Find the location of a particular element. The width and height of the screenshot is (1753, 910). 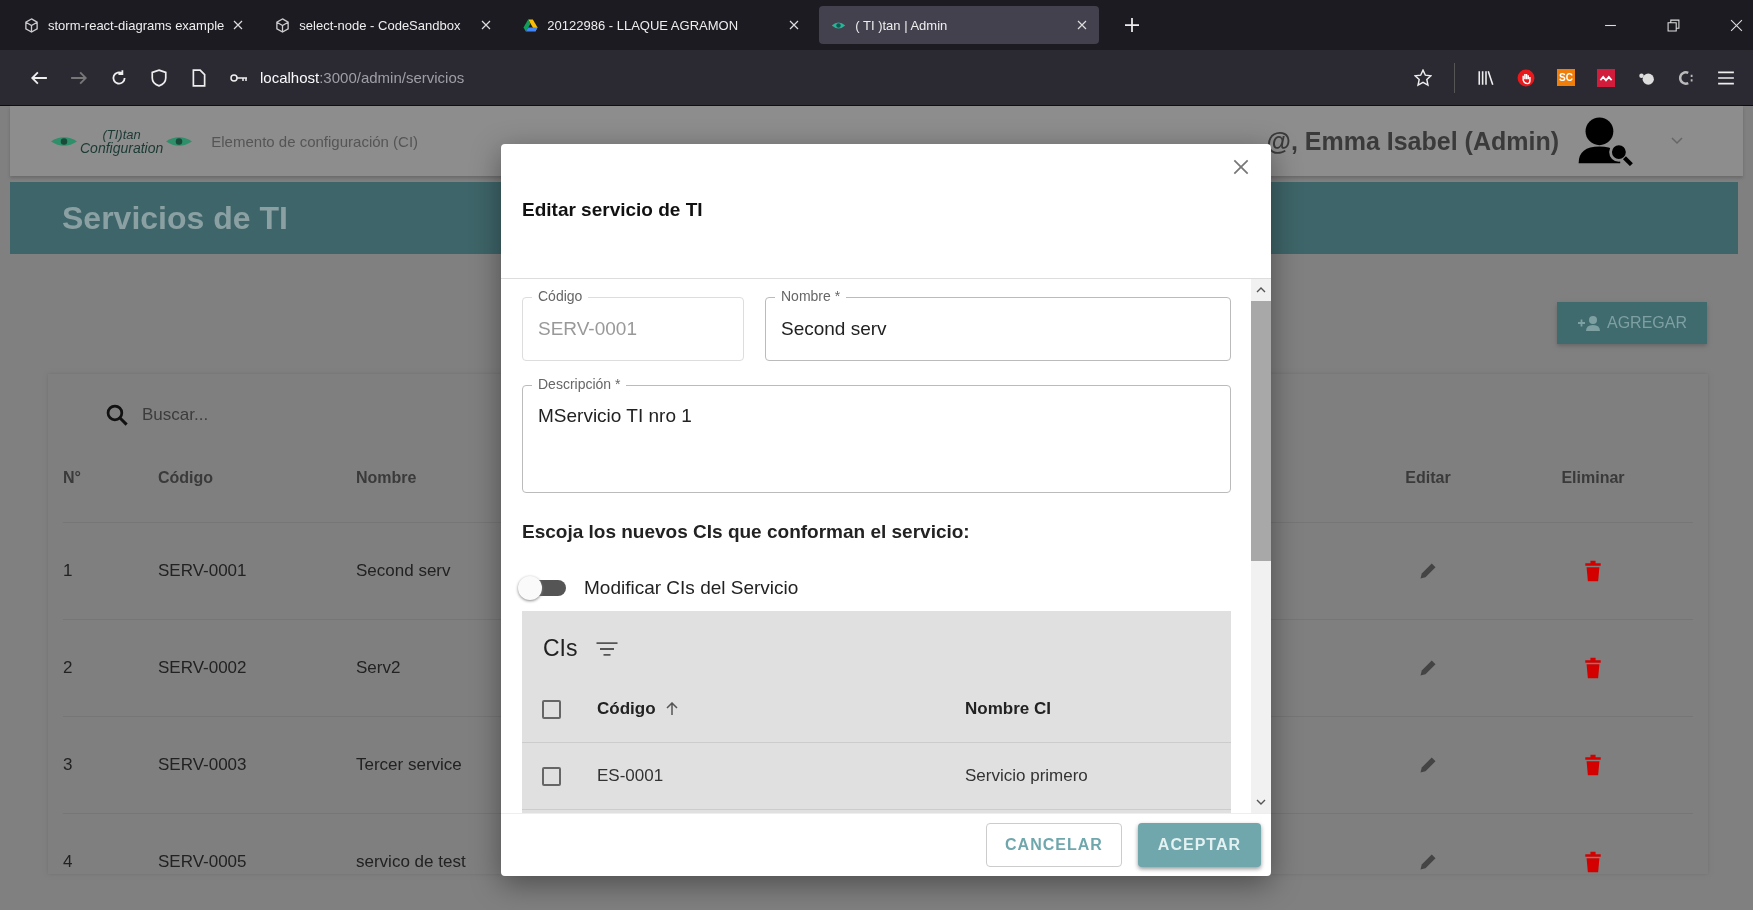

table-cell: 1 is located at coordinates (68, 571).